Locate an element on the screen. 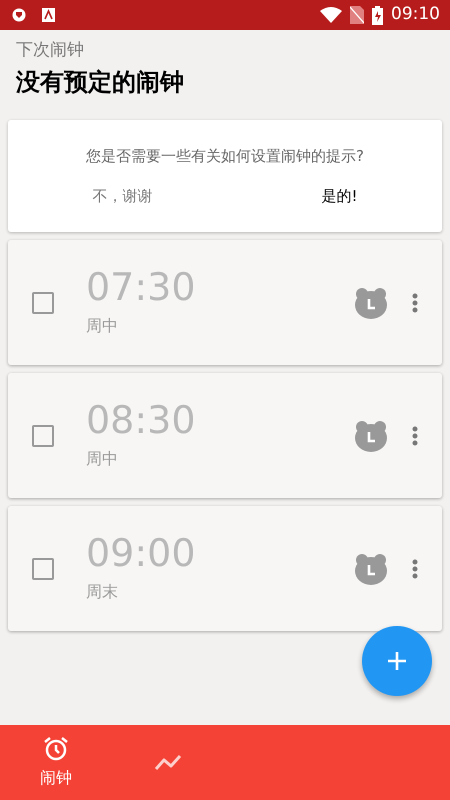 The image size is (450, 800). shield-icon is located at coordinates (19, 15).